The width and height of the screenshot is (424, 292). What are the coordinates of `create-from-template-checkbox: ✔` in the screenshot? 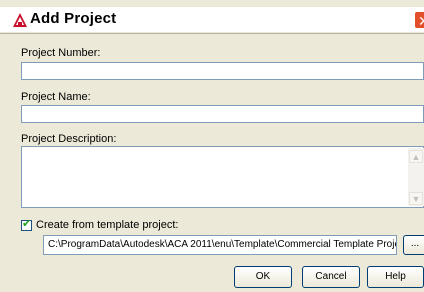 It's located at (26, 224).